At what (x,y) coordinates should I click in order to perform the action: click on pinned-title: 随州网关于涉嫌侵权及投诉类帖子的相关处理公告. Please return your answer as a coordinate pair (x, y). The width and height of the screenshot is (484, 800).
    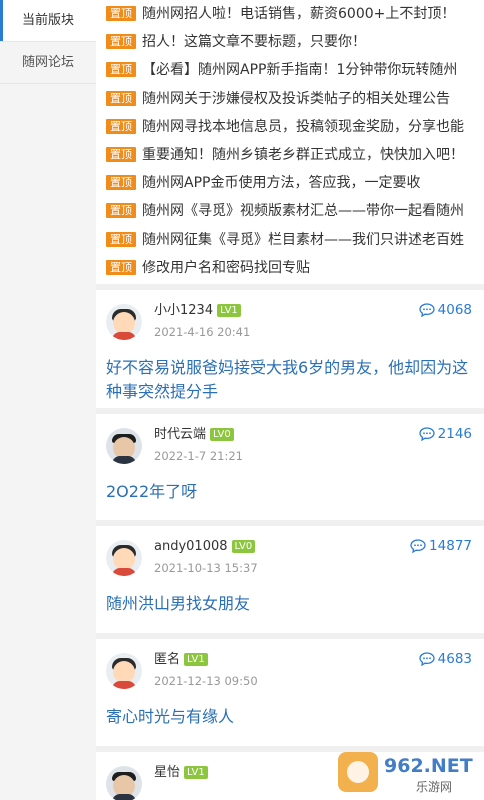
    Looking at the image, I should click on (296, 98).